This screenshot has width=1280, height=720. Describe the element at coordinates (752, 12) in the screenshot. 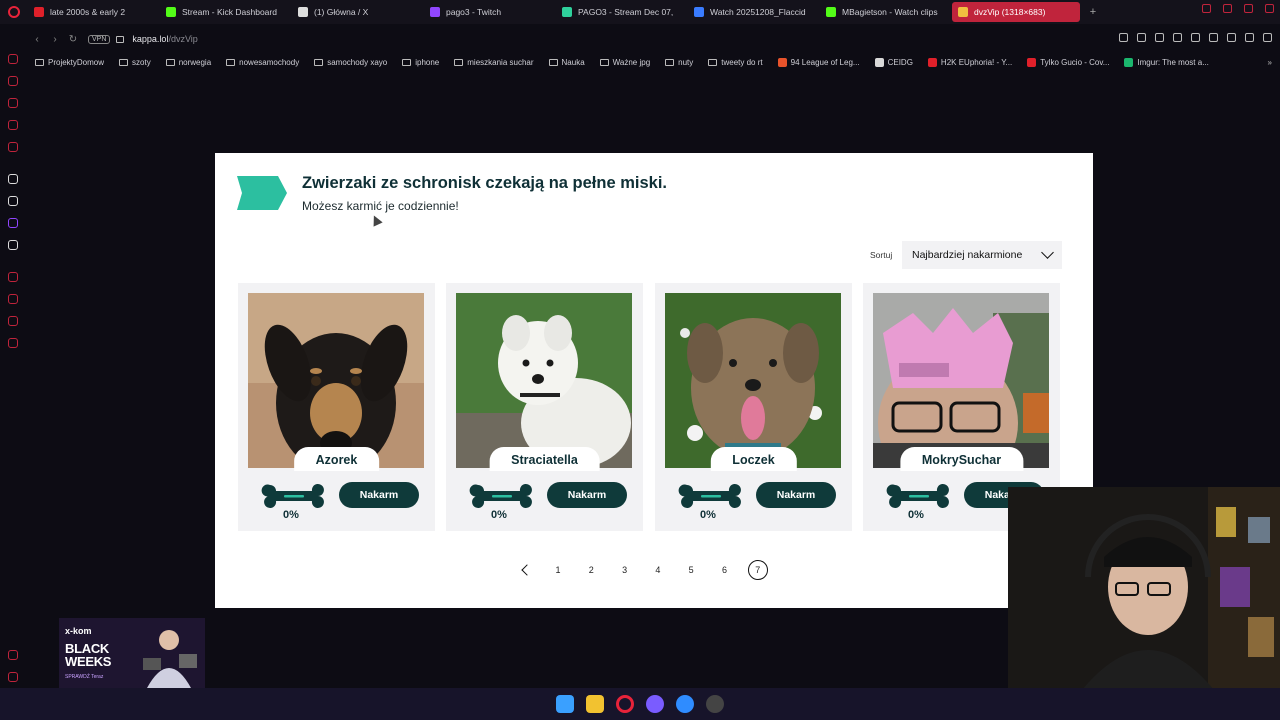

I see `tab-6: Watch 20251208_Flaccid` at that location.